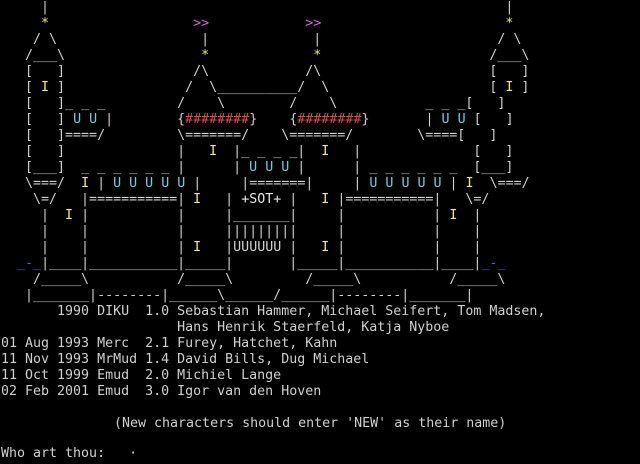 Image resolution: width=640 pixels, height=464 pixels. I want to click on art-line: / \ | | / \, so click(277, 39).